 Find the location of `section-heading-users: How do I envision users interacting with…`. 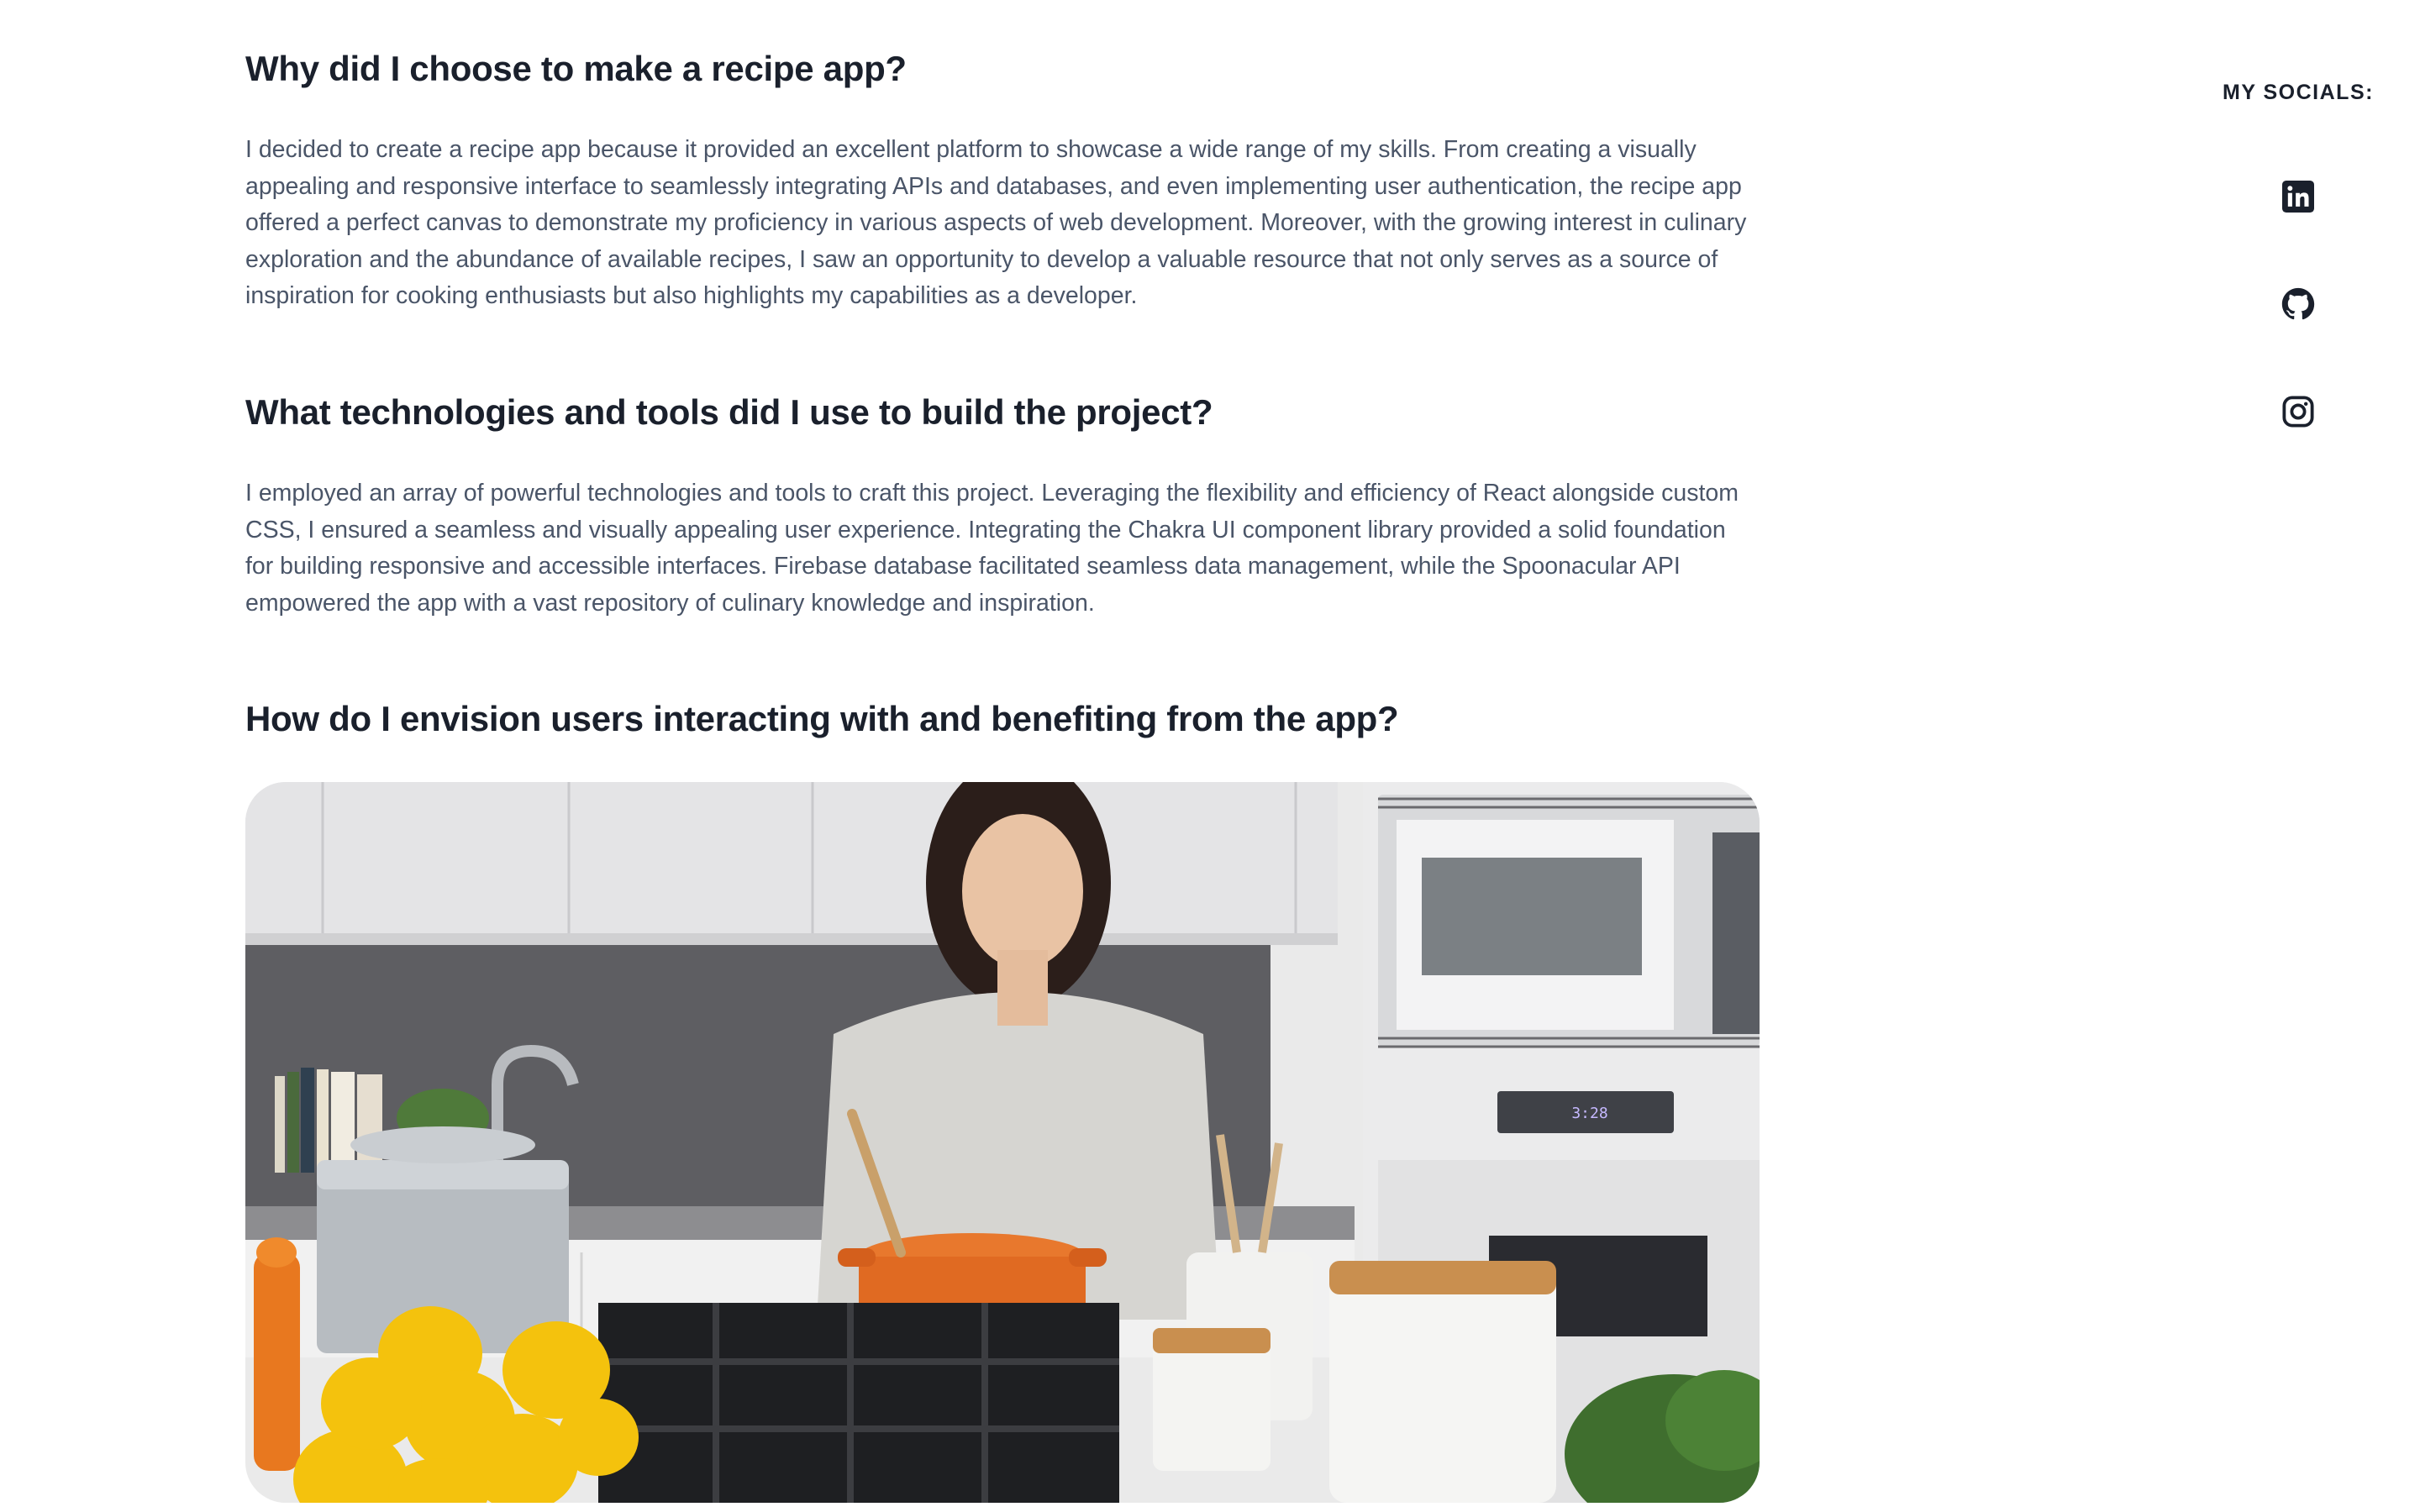

section-heading-users: How do I envision users interacting with… is located at coordinates (822, 718).